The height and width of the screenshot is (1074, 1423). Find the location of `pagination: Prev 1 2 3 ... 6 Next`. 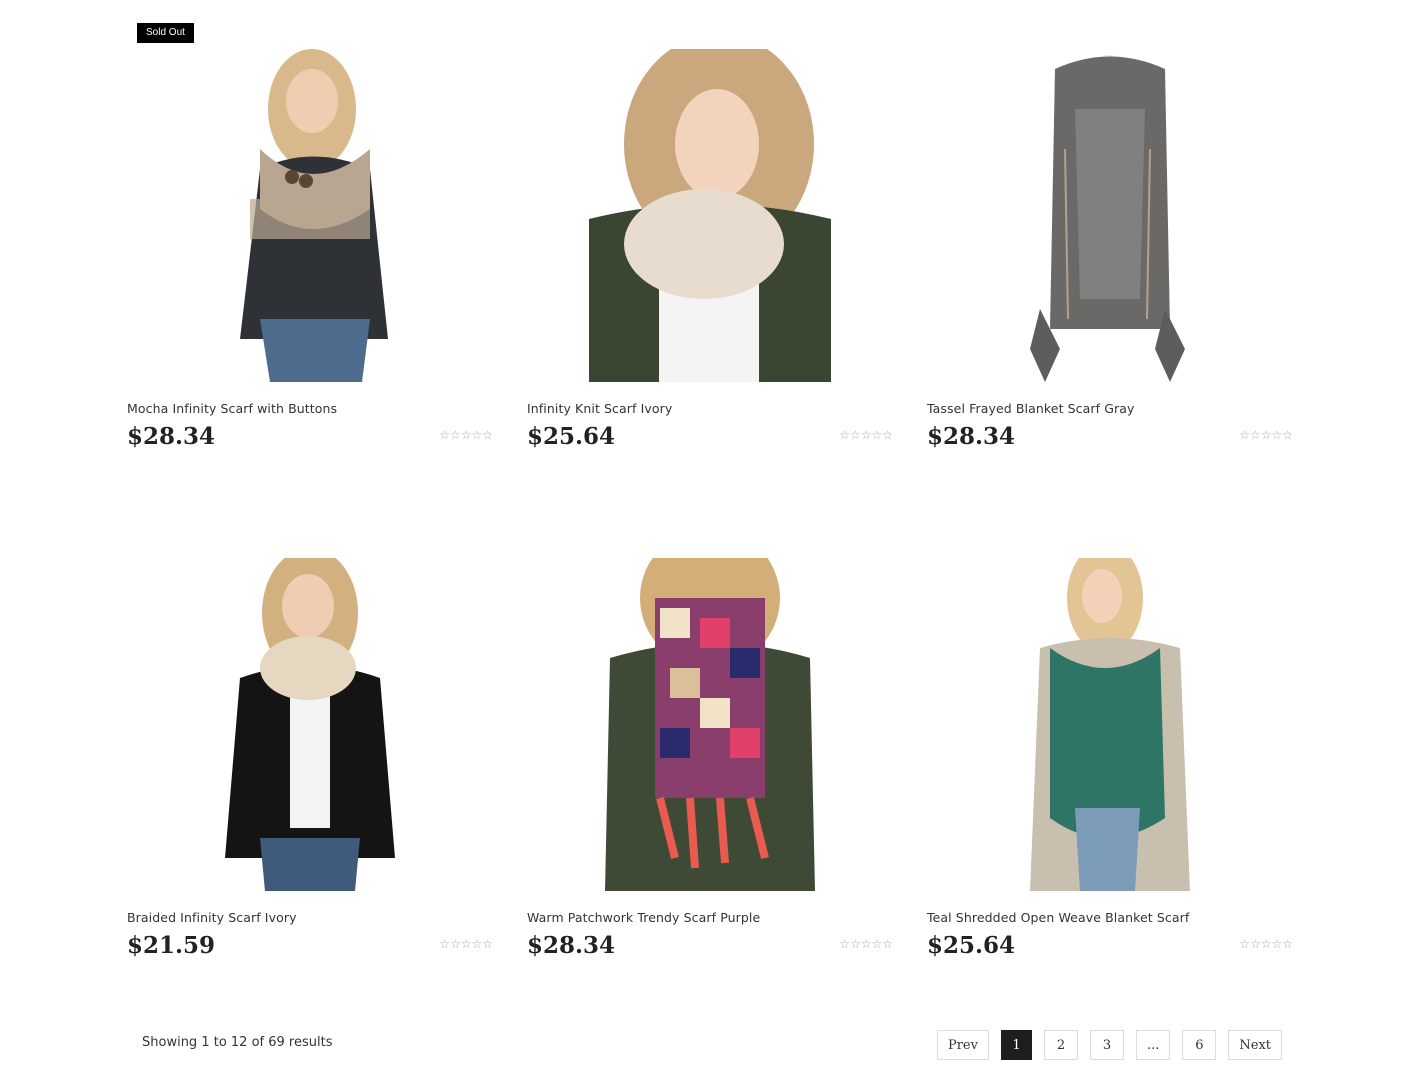

pagination: Prev 1 2 3 ... 6 Next is located at coordinates (1109, 1045).